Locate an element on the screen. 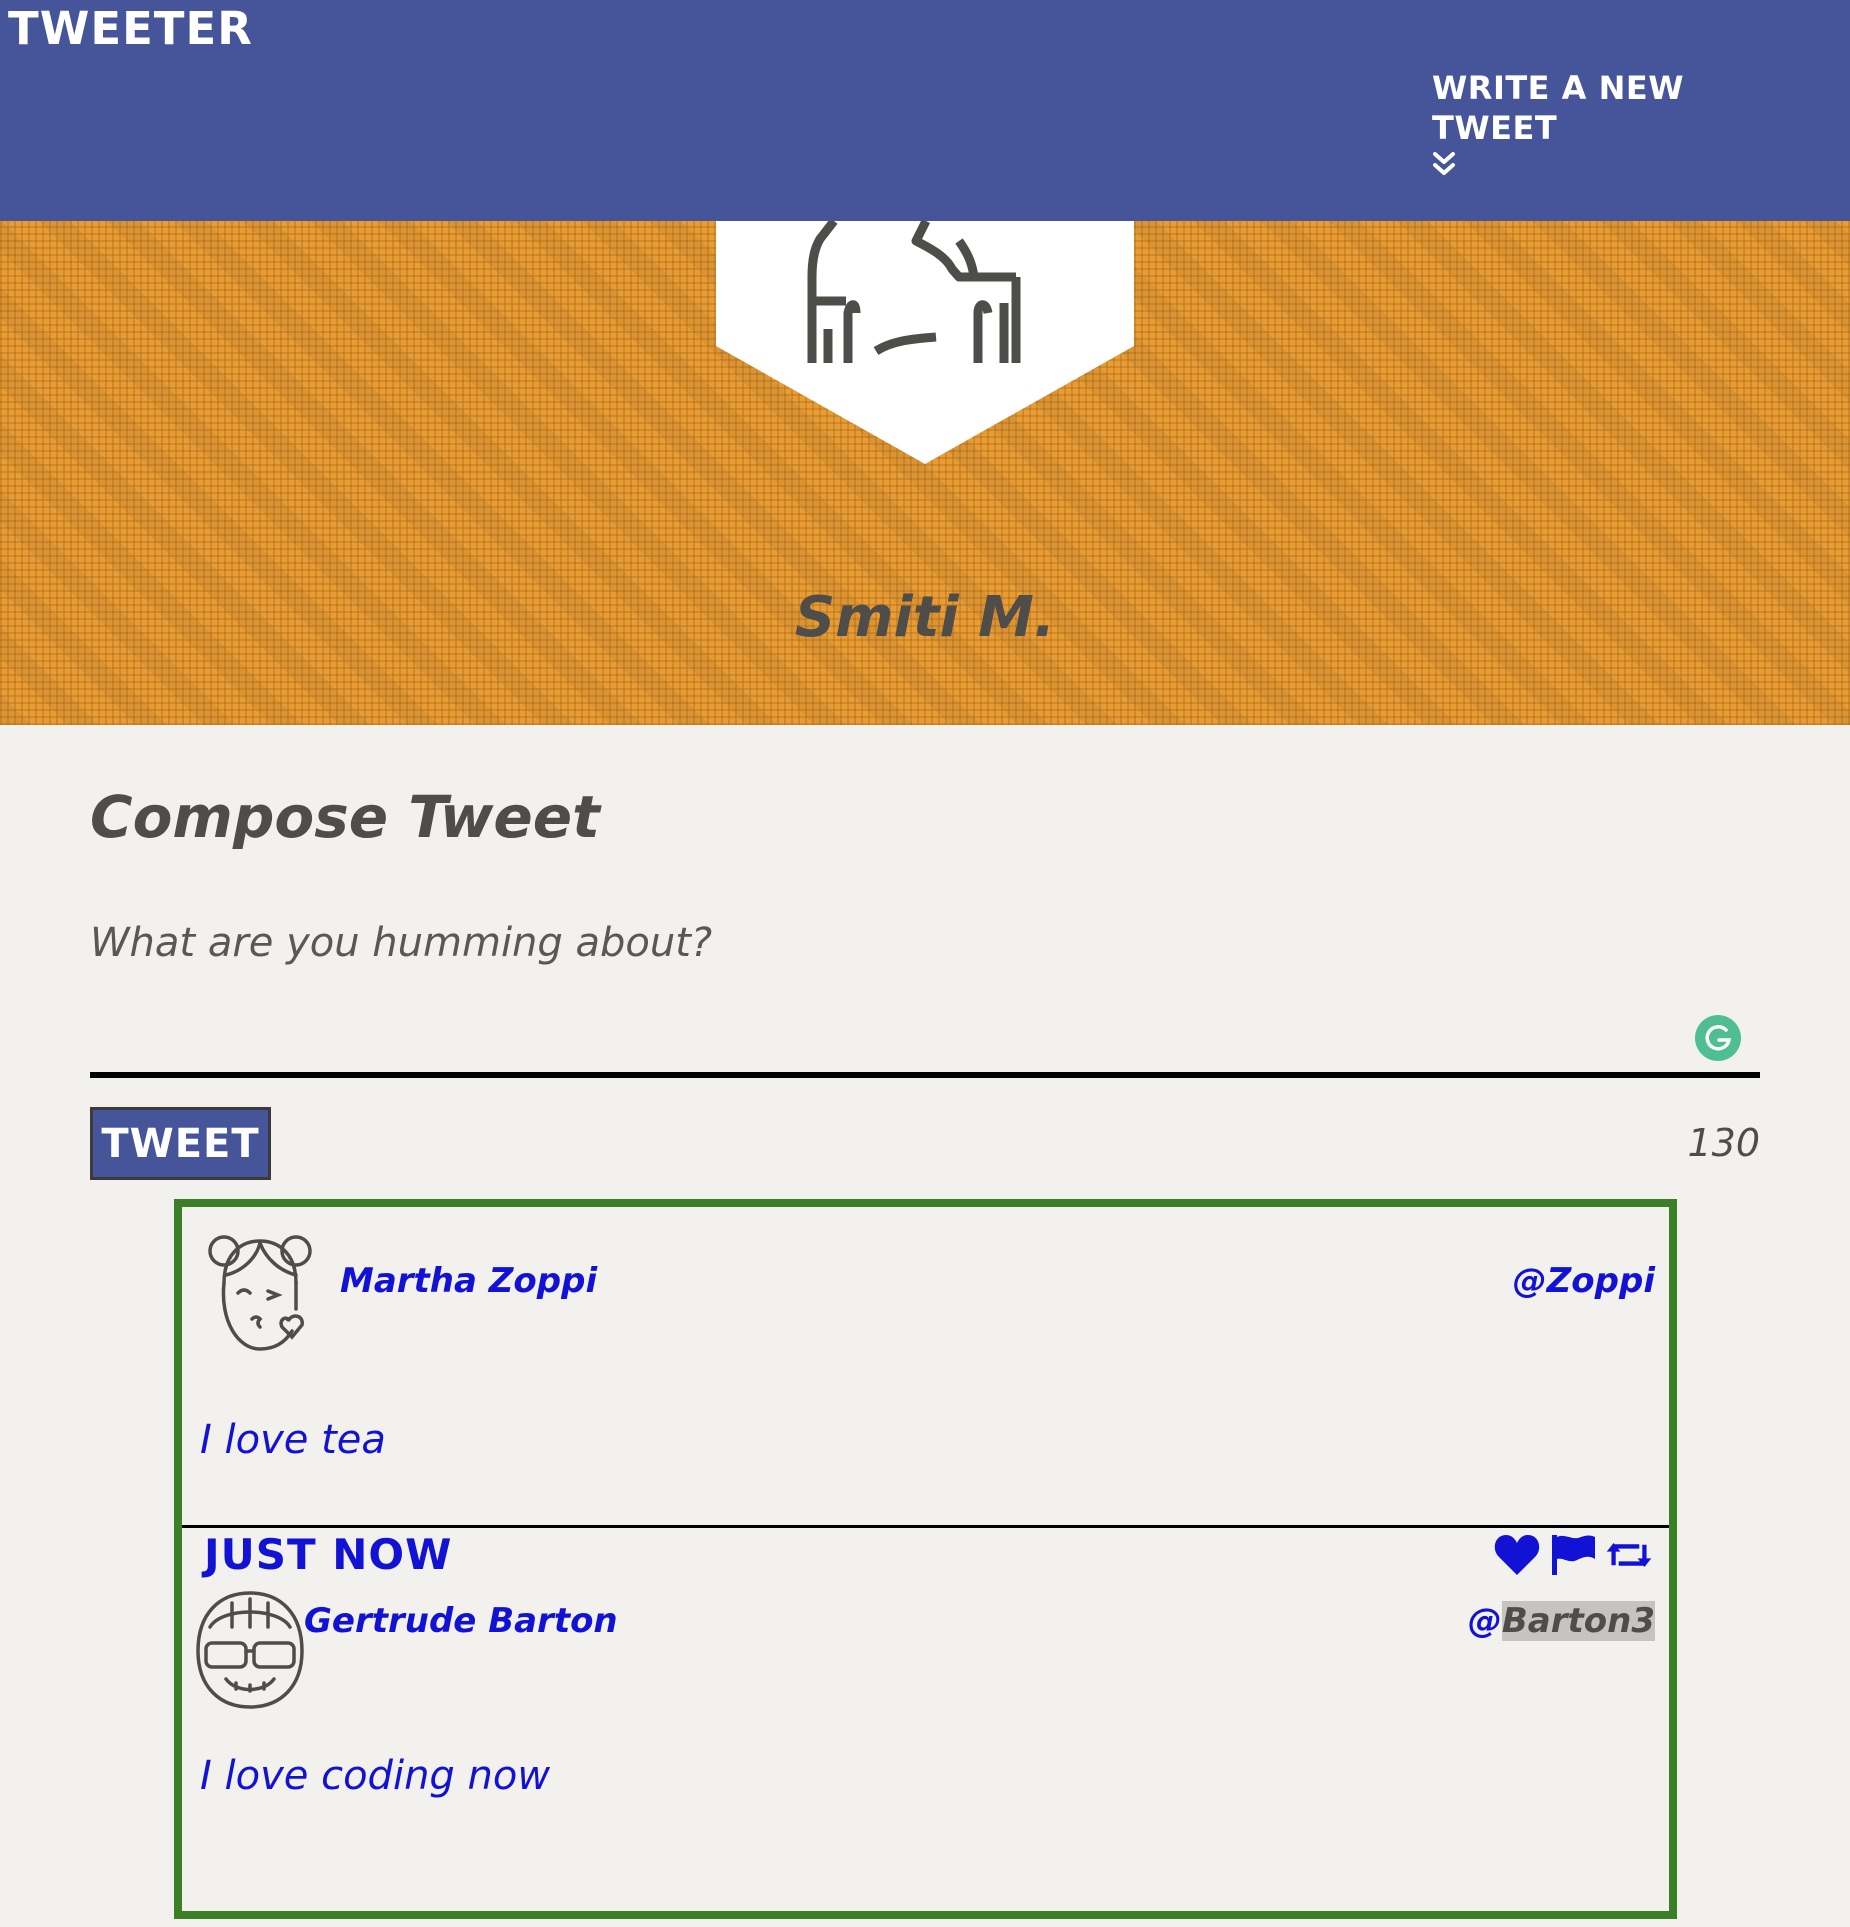 The width and height of the screenshot is (1850, 1927). person-avatar-icon is located at coordinates (925, 342).